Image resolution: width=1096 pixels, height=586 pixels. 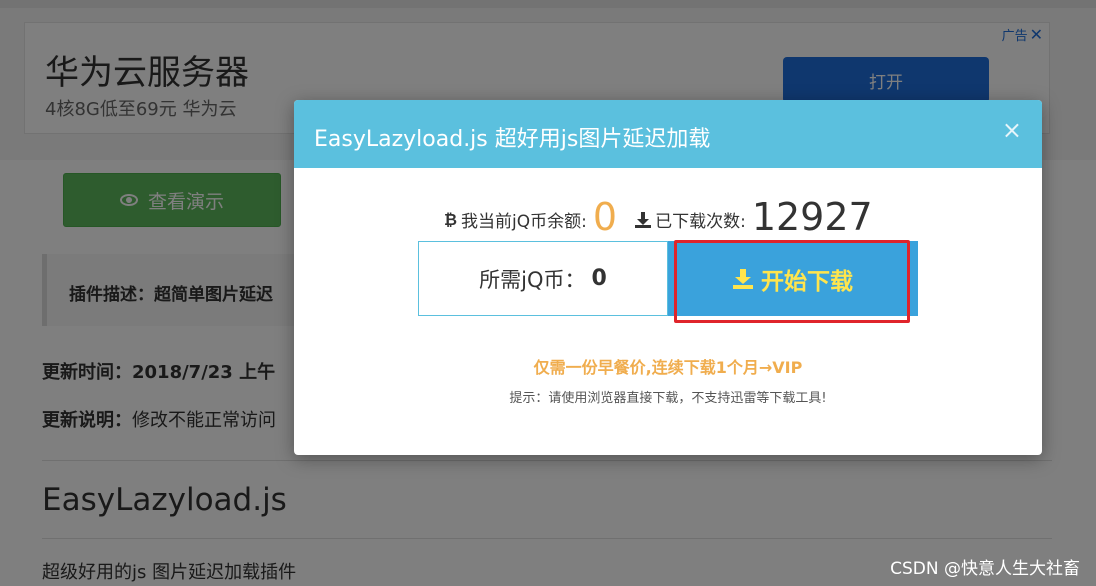 I want to click on cost-value: 0, so click(x=599, y=278).